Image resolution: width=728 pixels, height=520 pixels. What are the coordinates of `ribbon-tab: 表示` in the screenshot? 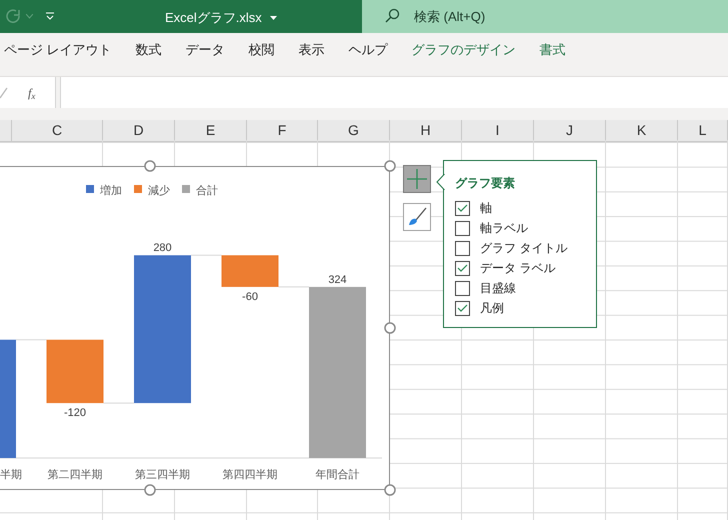 It's located at (311, 50).